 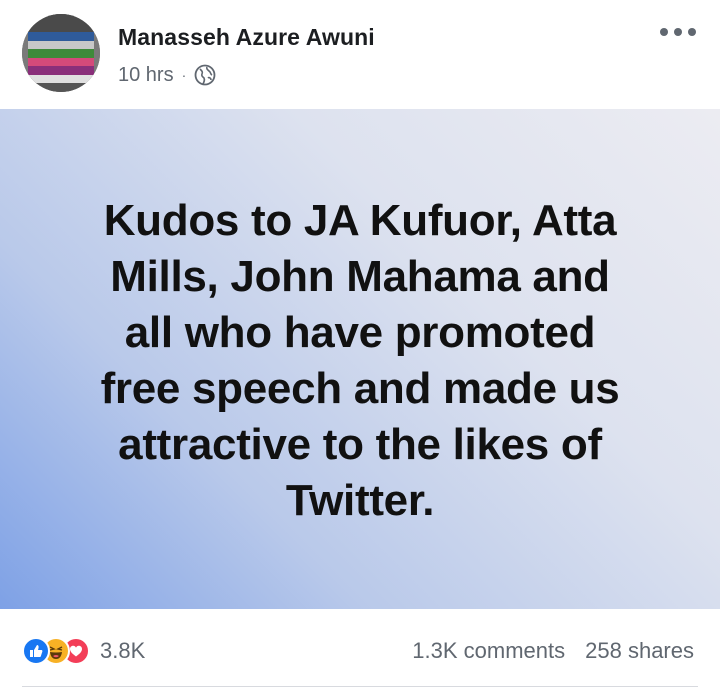 I want to click on comments-count-link: 1.3K comments, so click(x=488, y=651).